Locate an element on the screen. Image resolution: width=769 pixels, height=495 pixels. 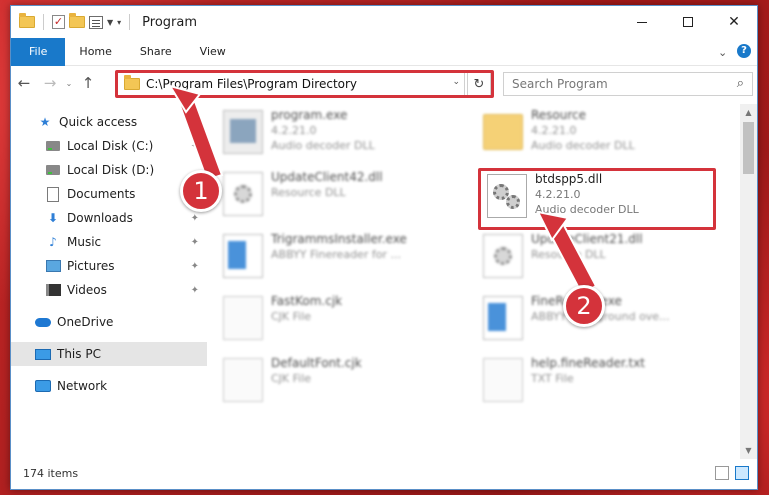
forward-button: → is located at coordinates (50, 83).